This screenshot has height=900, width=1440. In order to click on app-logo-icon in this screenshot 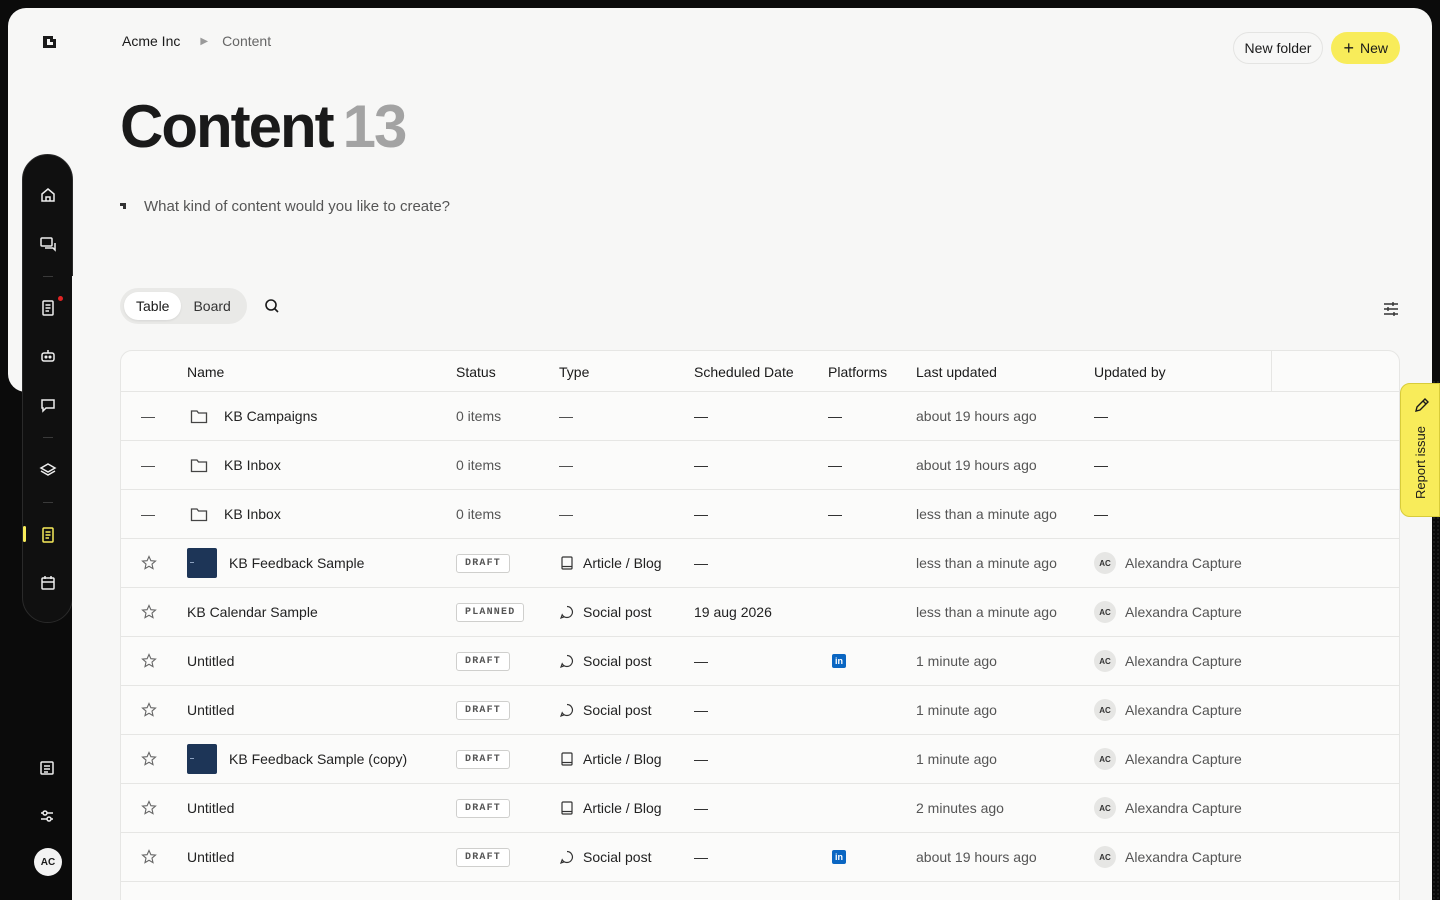, I will do `click(50, 42)`.